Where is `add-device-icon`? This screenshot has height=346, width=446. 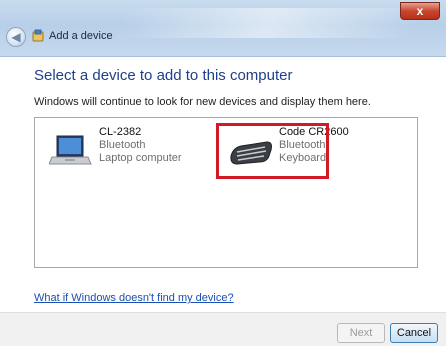
add-device-icon is located at coordinates (38, 35).